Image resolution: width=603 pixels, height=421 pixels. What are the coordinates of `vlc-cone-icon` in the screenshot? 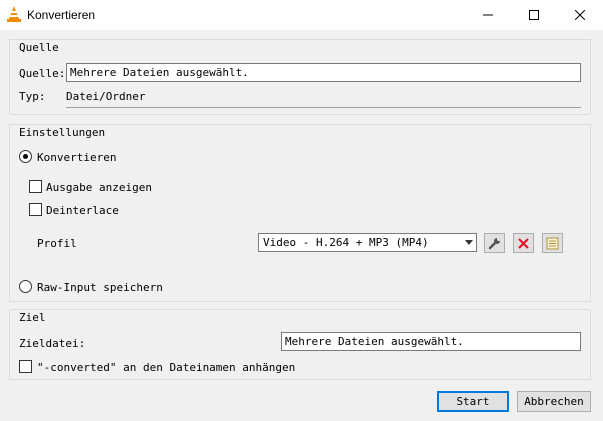 It's located at (14, 14).